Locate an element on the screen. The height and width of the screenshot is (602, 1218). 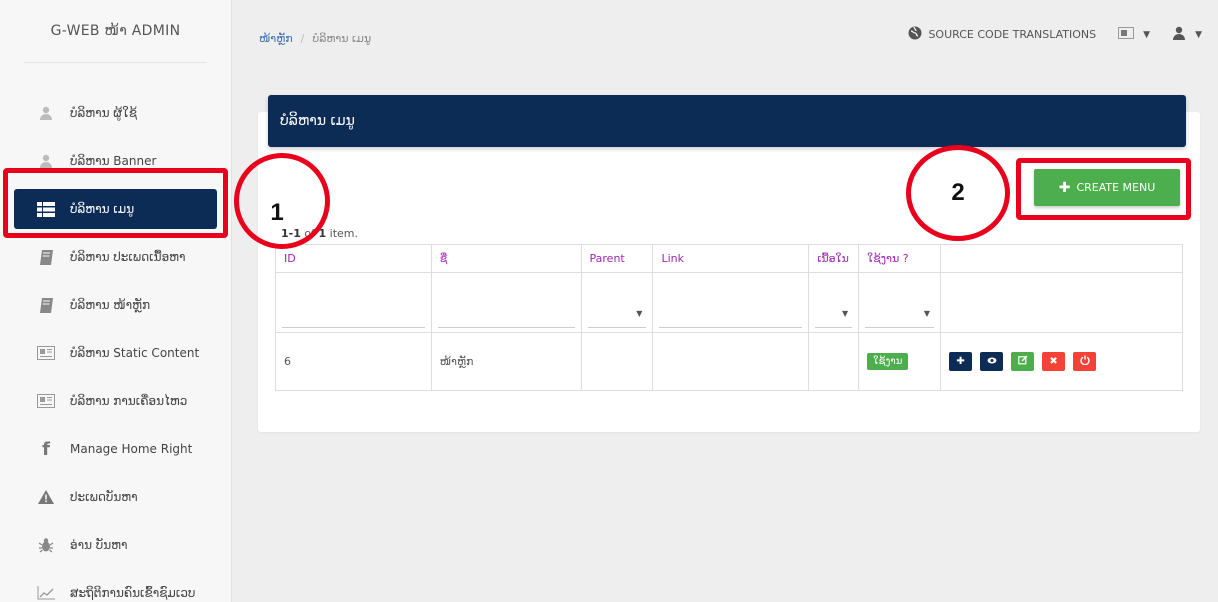
column-header-actions is located at coordinates (1061, 258).